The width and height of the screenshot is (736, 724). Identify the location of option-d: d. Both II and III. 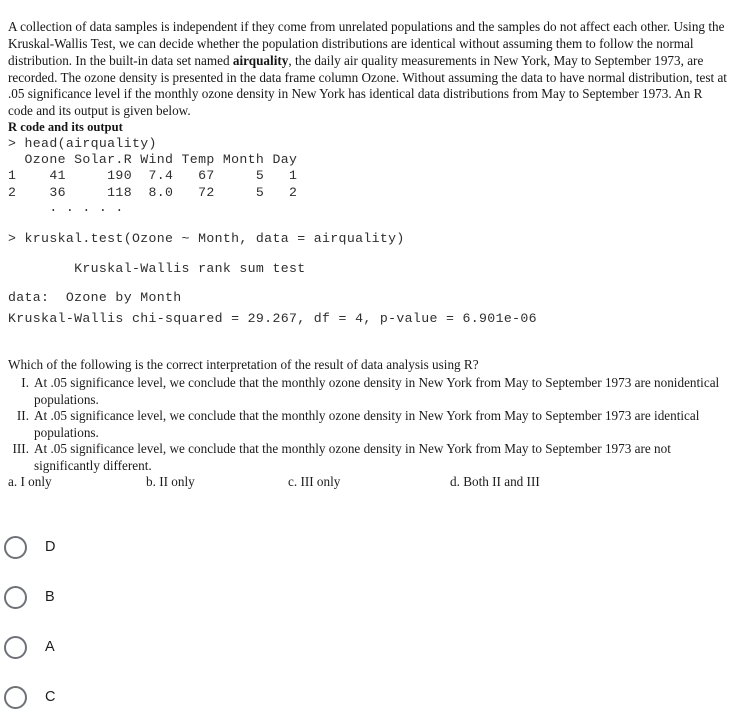
(495, 481).